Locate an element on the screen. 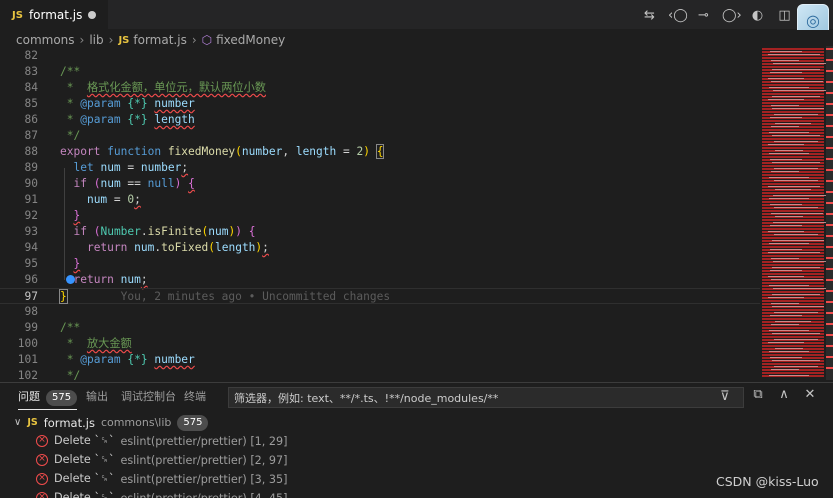  code-line: 95 } is located at coordinates (380, 264).